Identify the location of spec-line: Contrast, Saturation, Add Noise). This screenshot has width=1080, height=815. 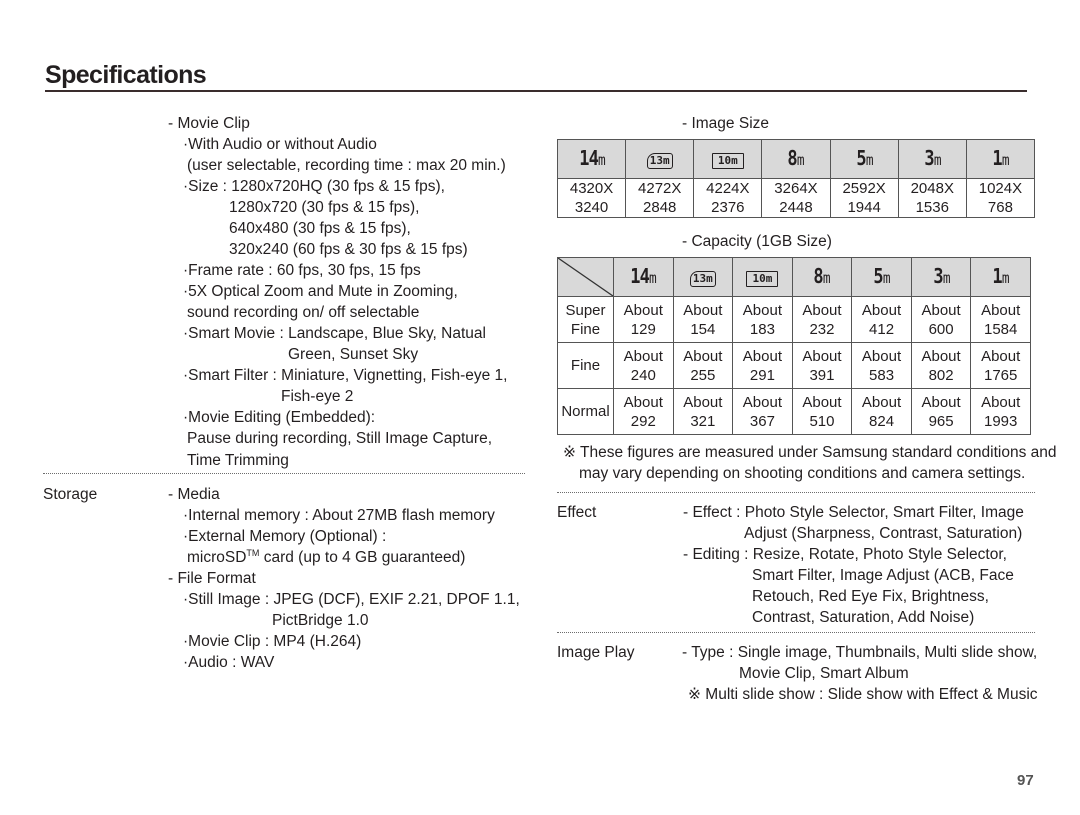
(863, 617).